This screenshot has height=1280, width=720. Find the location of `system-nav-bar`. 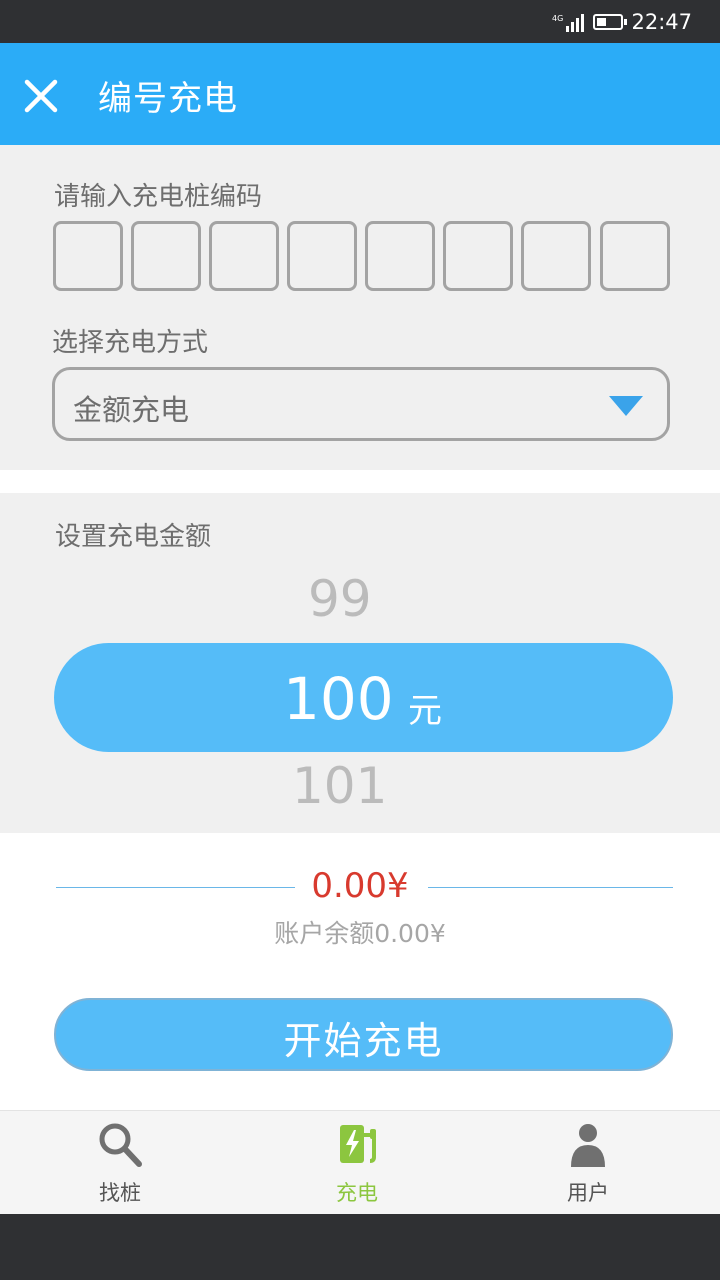

system-nav-bar is located at coordinates (360, 1247).